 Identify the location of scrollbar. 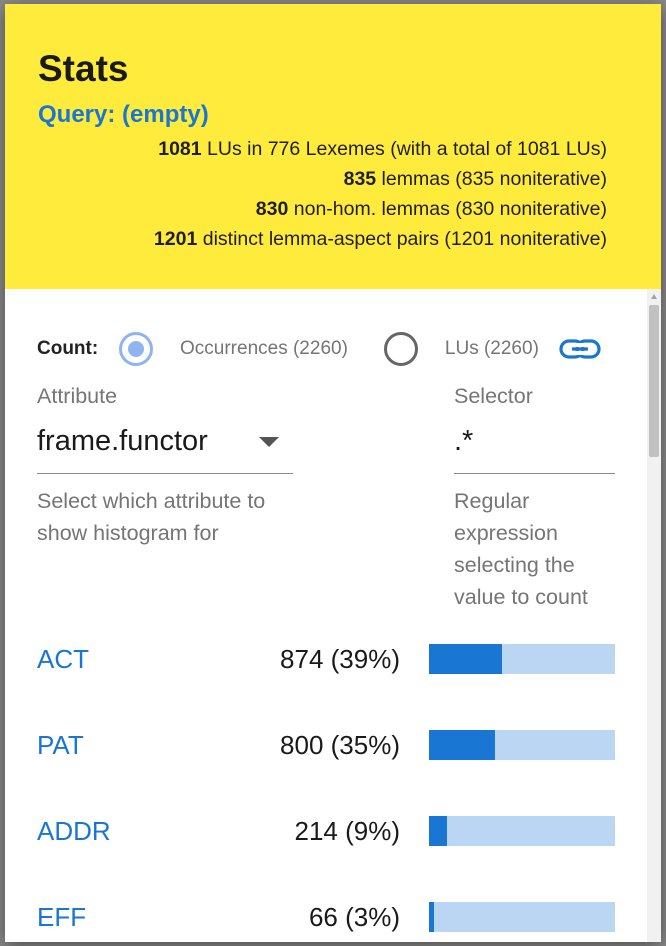
(654, 615).